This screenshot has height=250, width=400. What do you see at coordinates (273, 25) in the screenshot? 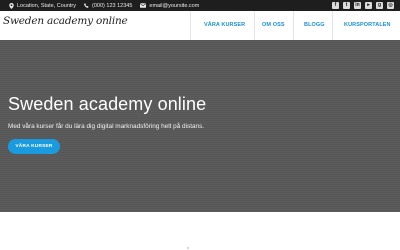
I see `nav-item-om-oss: OM OSS` at bounding box center [273, 25].